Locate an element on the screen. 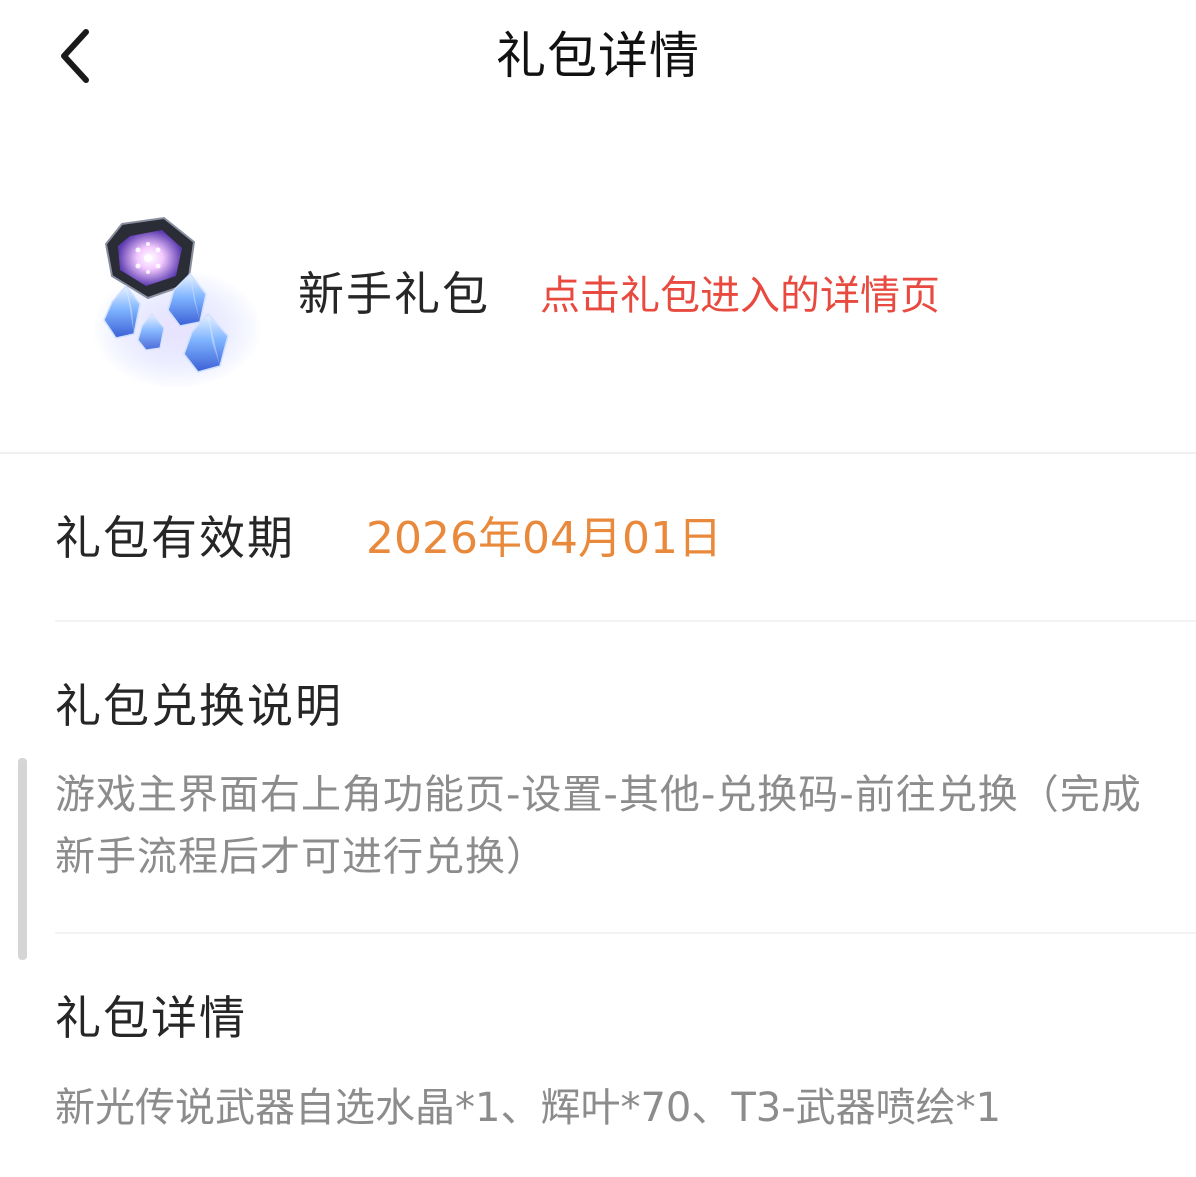 This screenshot has width=1196, height=1177. redeem-heading: 礼包兑换说明 is located at coordinates (199, 706).